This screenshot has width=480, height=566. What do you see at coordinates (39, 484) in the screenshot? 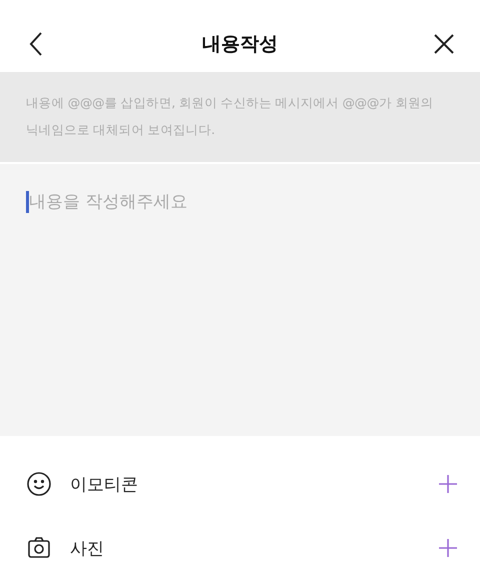
I see `smiley-icon` at bounding box center [39, 484].